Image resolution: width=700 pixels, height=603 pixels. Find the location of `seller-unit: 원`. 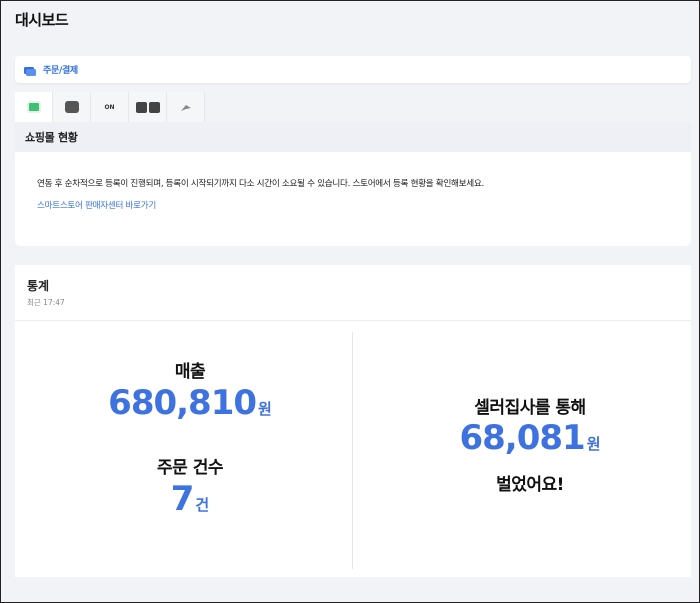

seller-unit: 원 is located at coordinates (593, 444).